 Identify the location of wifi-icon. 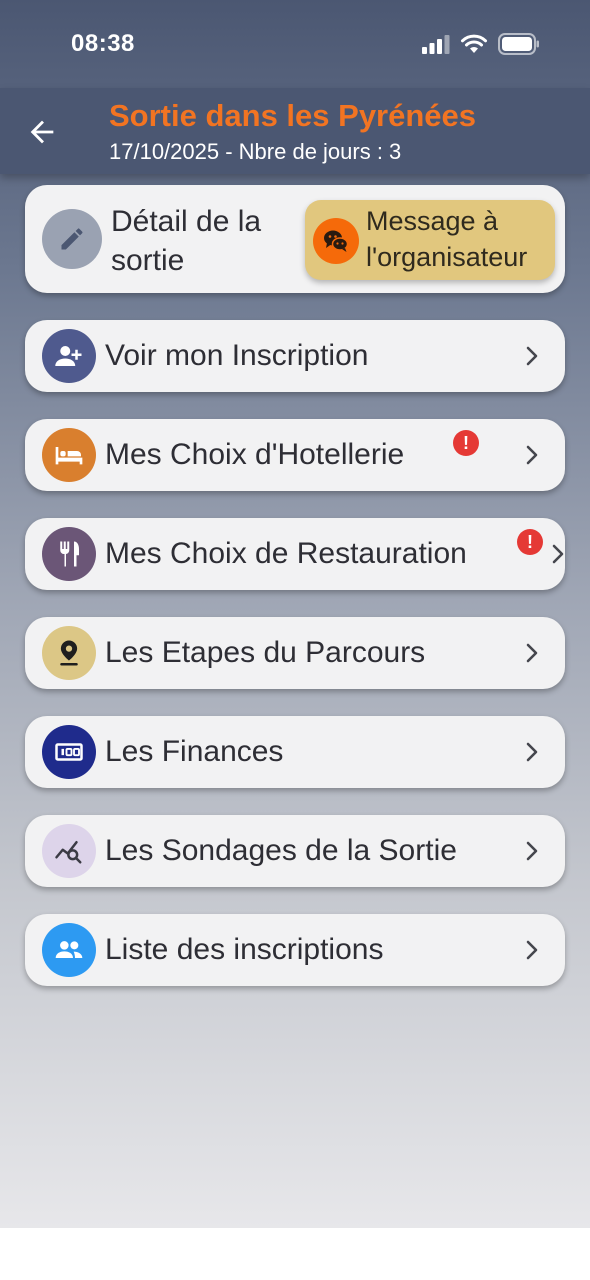
(474, 43).